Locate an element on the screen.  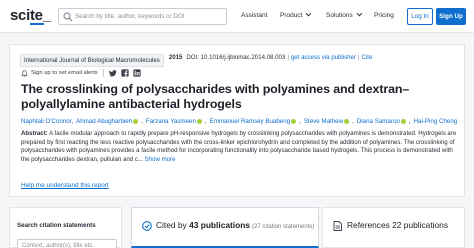
tab-references: References 22 publications is located at coordinates (393, 227).